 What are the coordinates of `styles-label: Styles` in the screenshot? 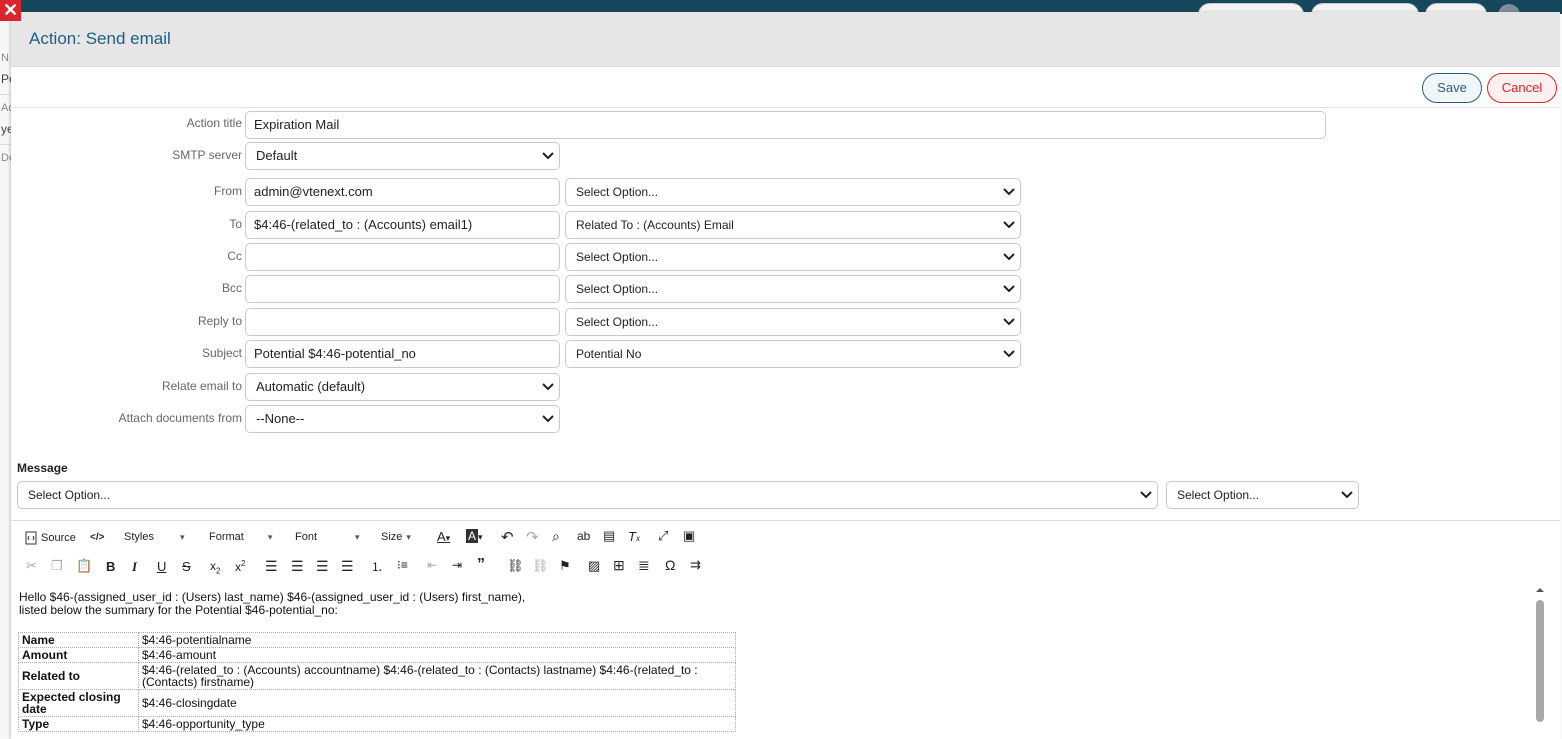 It's located at (139, 537).